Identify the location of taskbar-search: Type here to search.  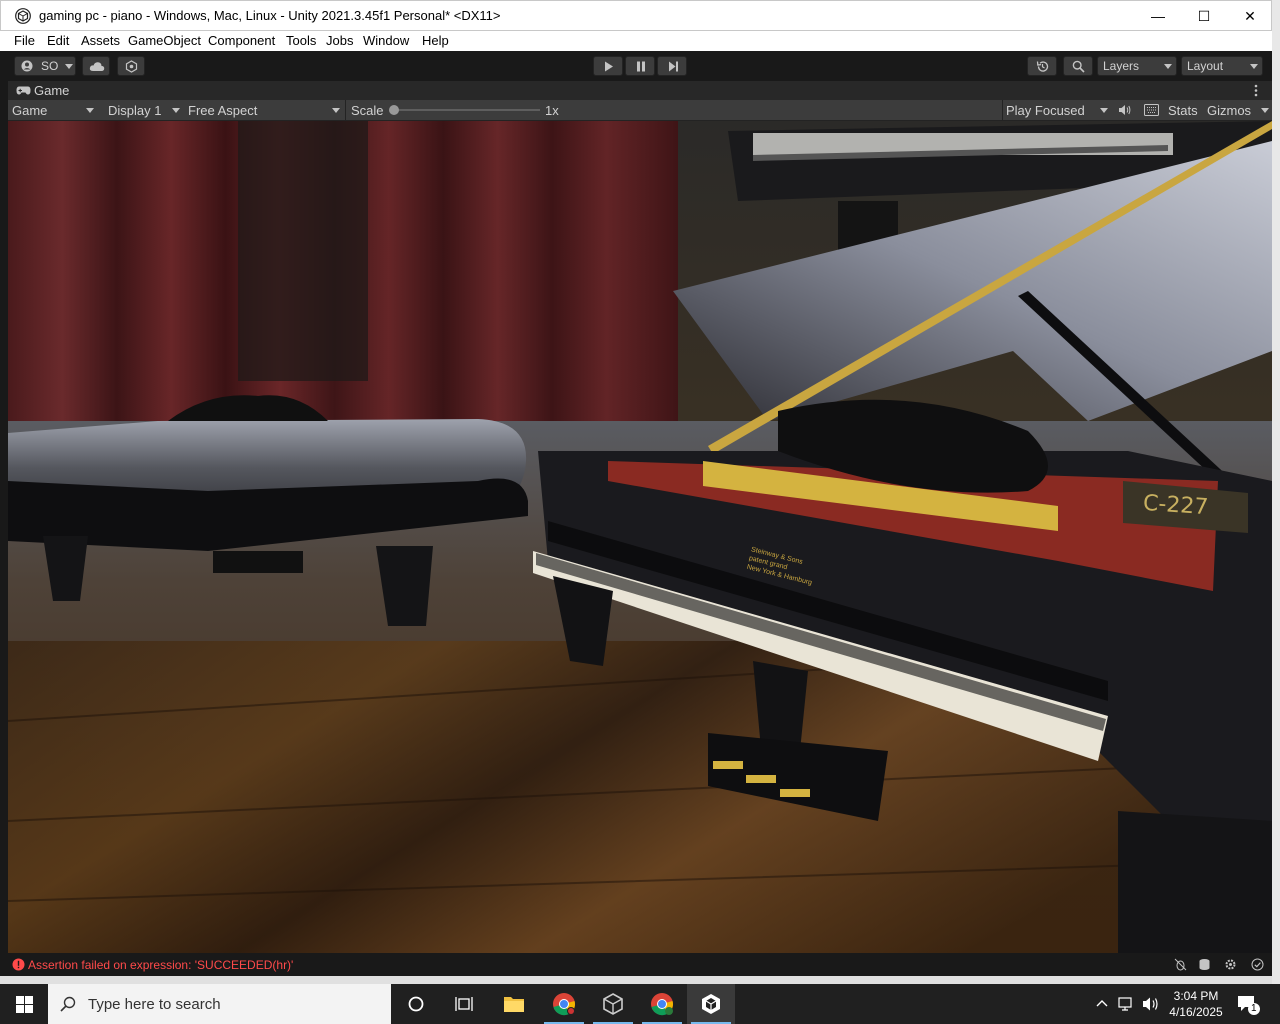
(219, 1004).